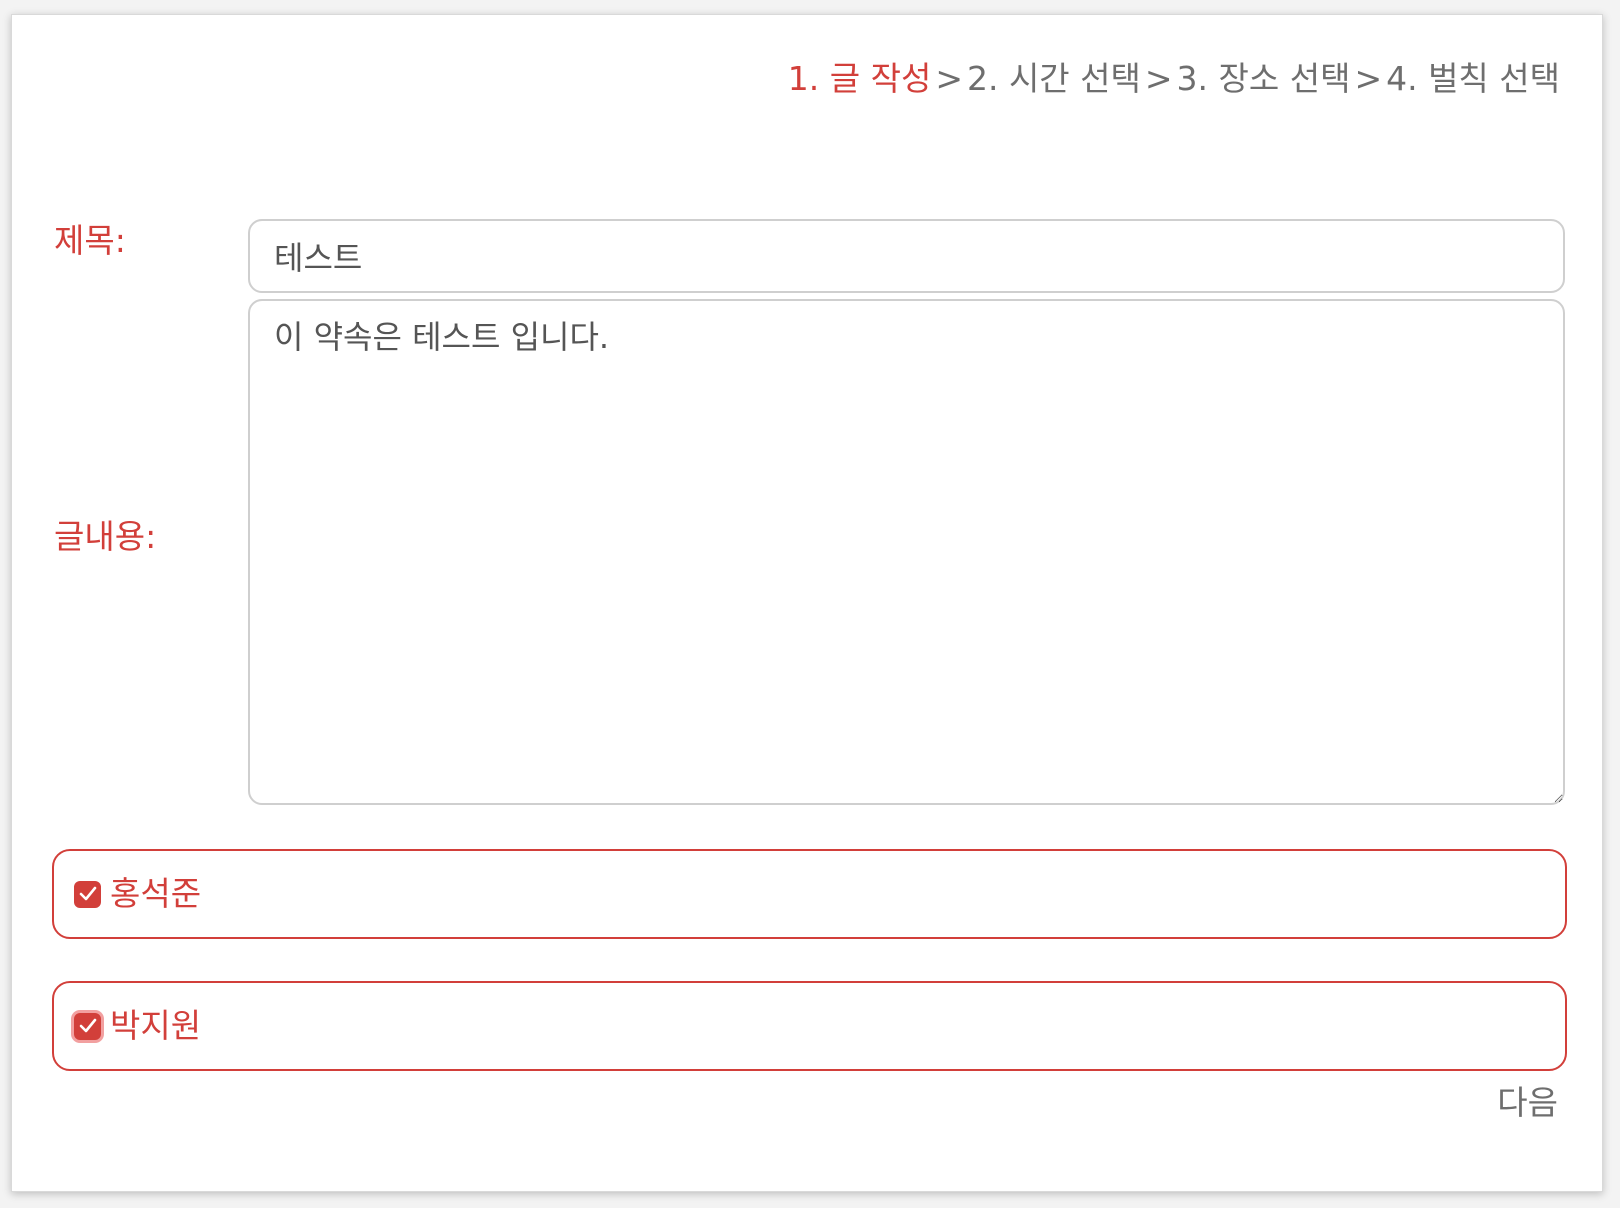 The width and height of the screenshot is (1620, 1208). I want to click on content-label: 글내용:, so click(105, 536).